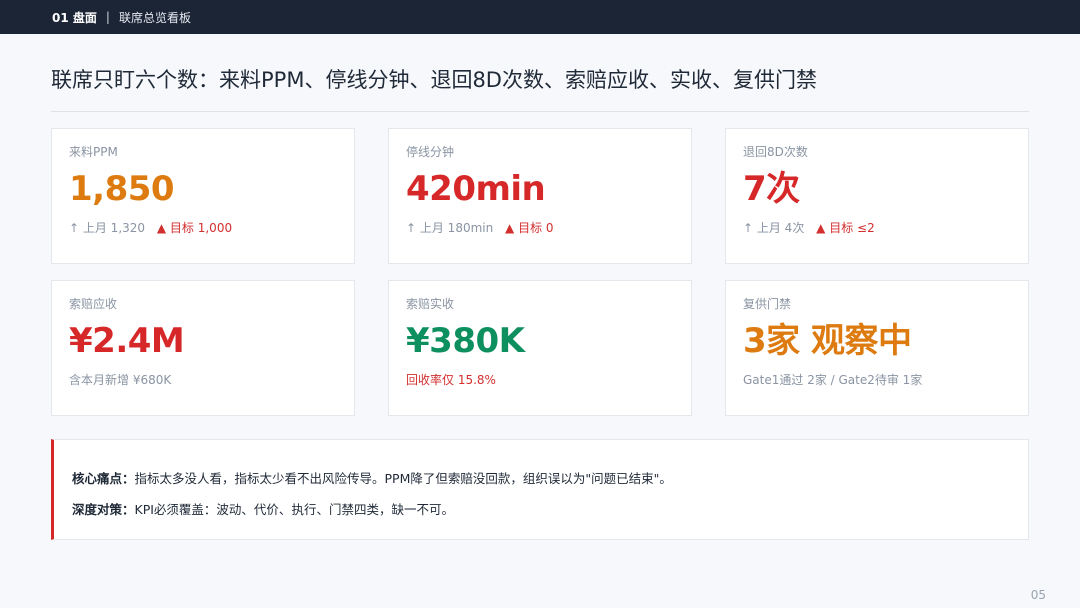 The image size is (1080, 608). Describe the element at coordinates (103, 478) in the screenshot. I see `pain-point-key: 核心痛点：` at that location.